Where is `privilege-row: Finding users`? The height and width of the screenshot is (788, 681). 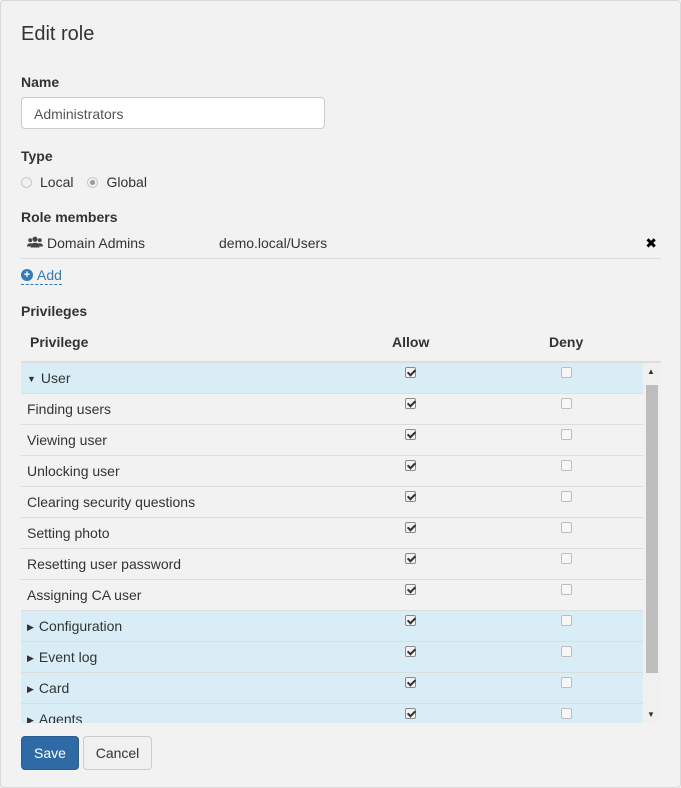 privilege-row: Finding users is located at coordinates (332, 409).